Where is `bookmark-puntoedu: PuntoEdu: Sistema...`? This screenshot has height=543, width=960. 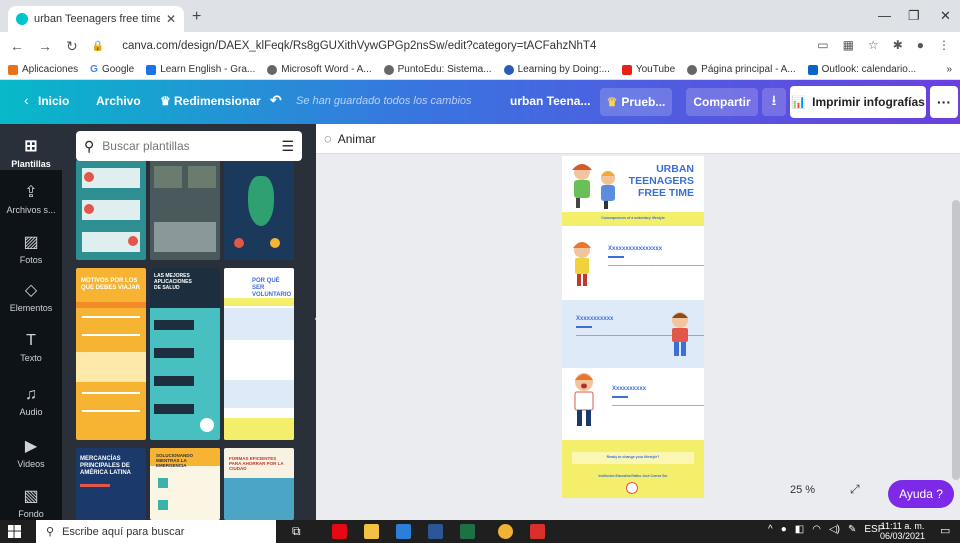
bookmark-puntoedu: PuntoEdu: Sistema... is located at coordinates (437, 69).